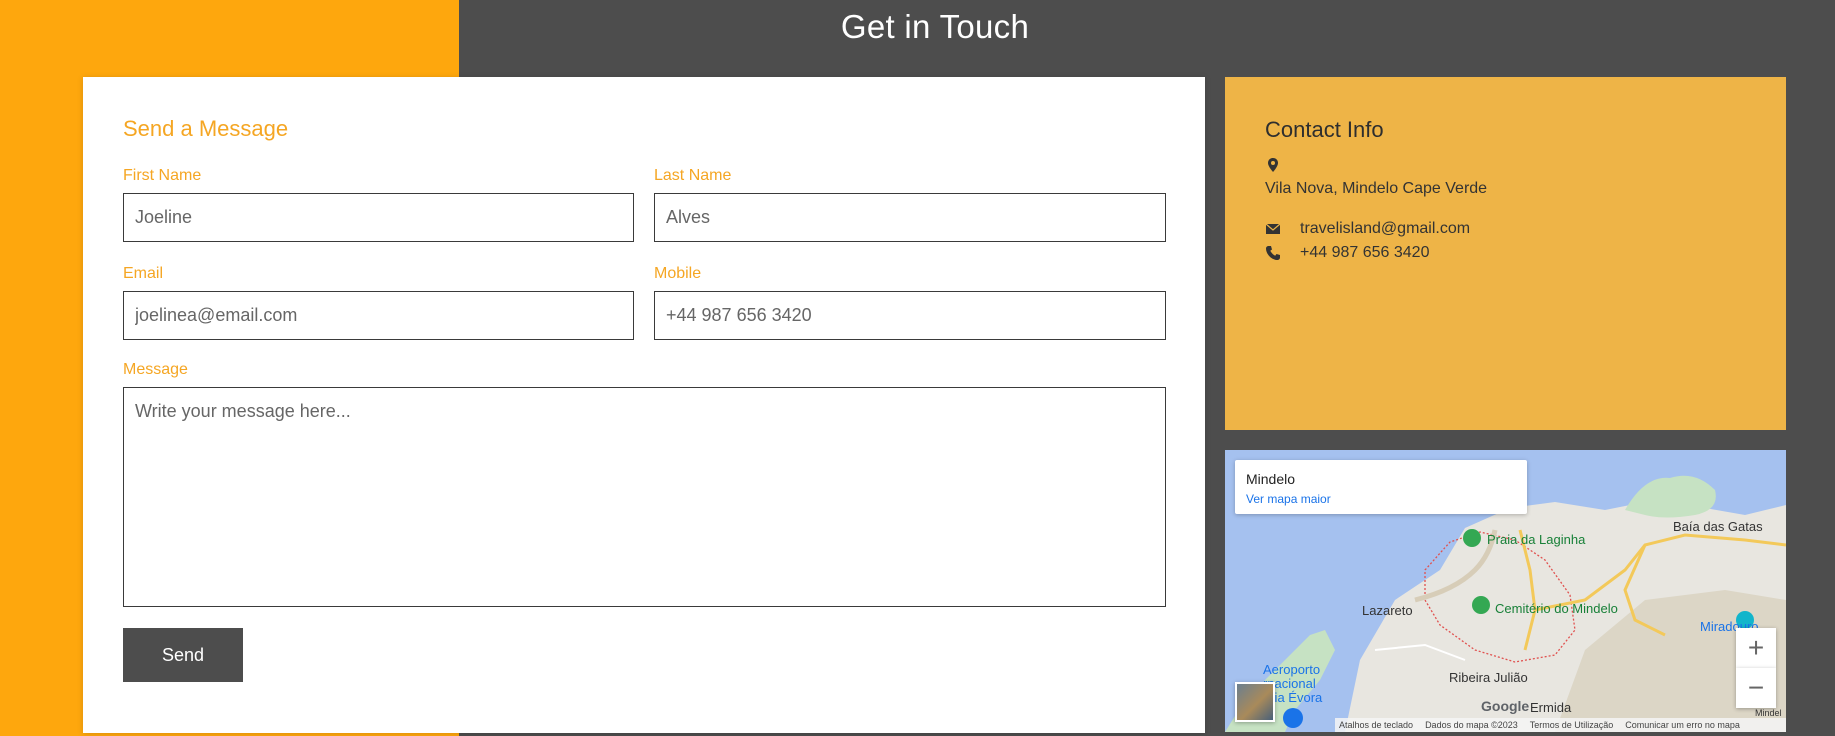  I want to click on first-name-label: First Name, so click(162, 175).